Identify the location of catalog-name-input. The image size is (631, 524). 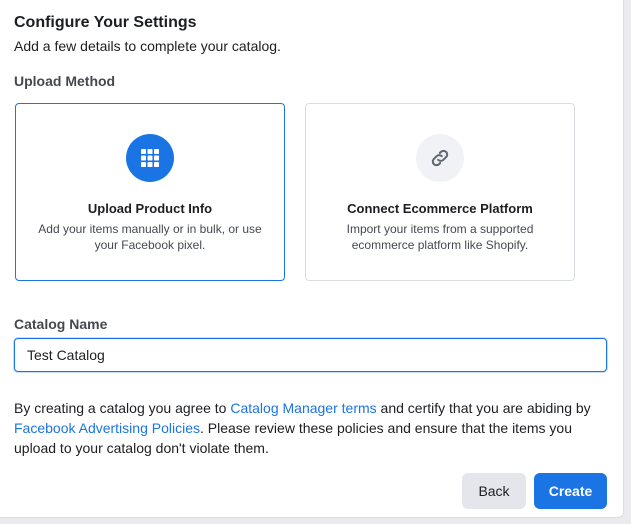
(310, 355).